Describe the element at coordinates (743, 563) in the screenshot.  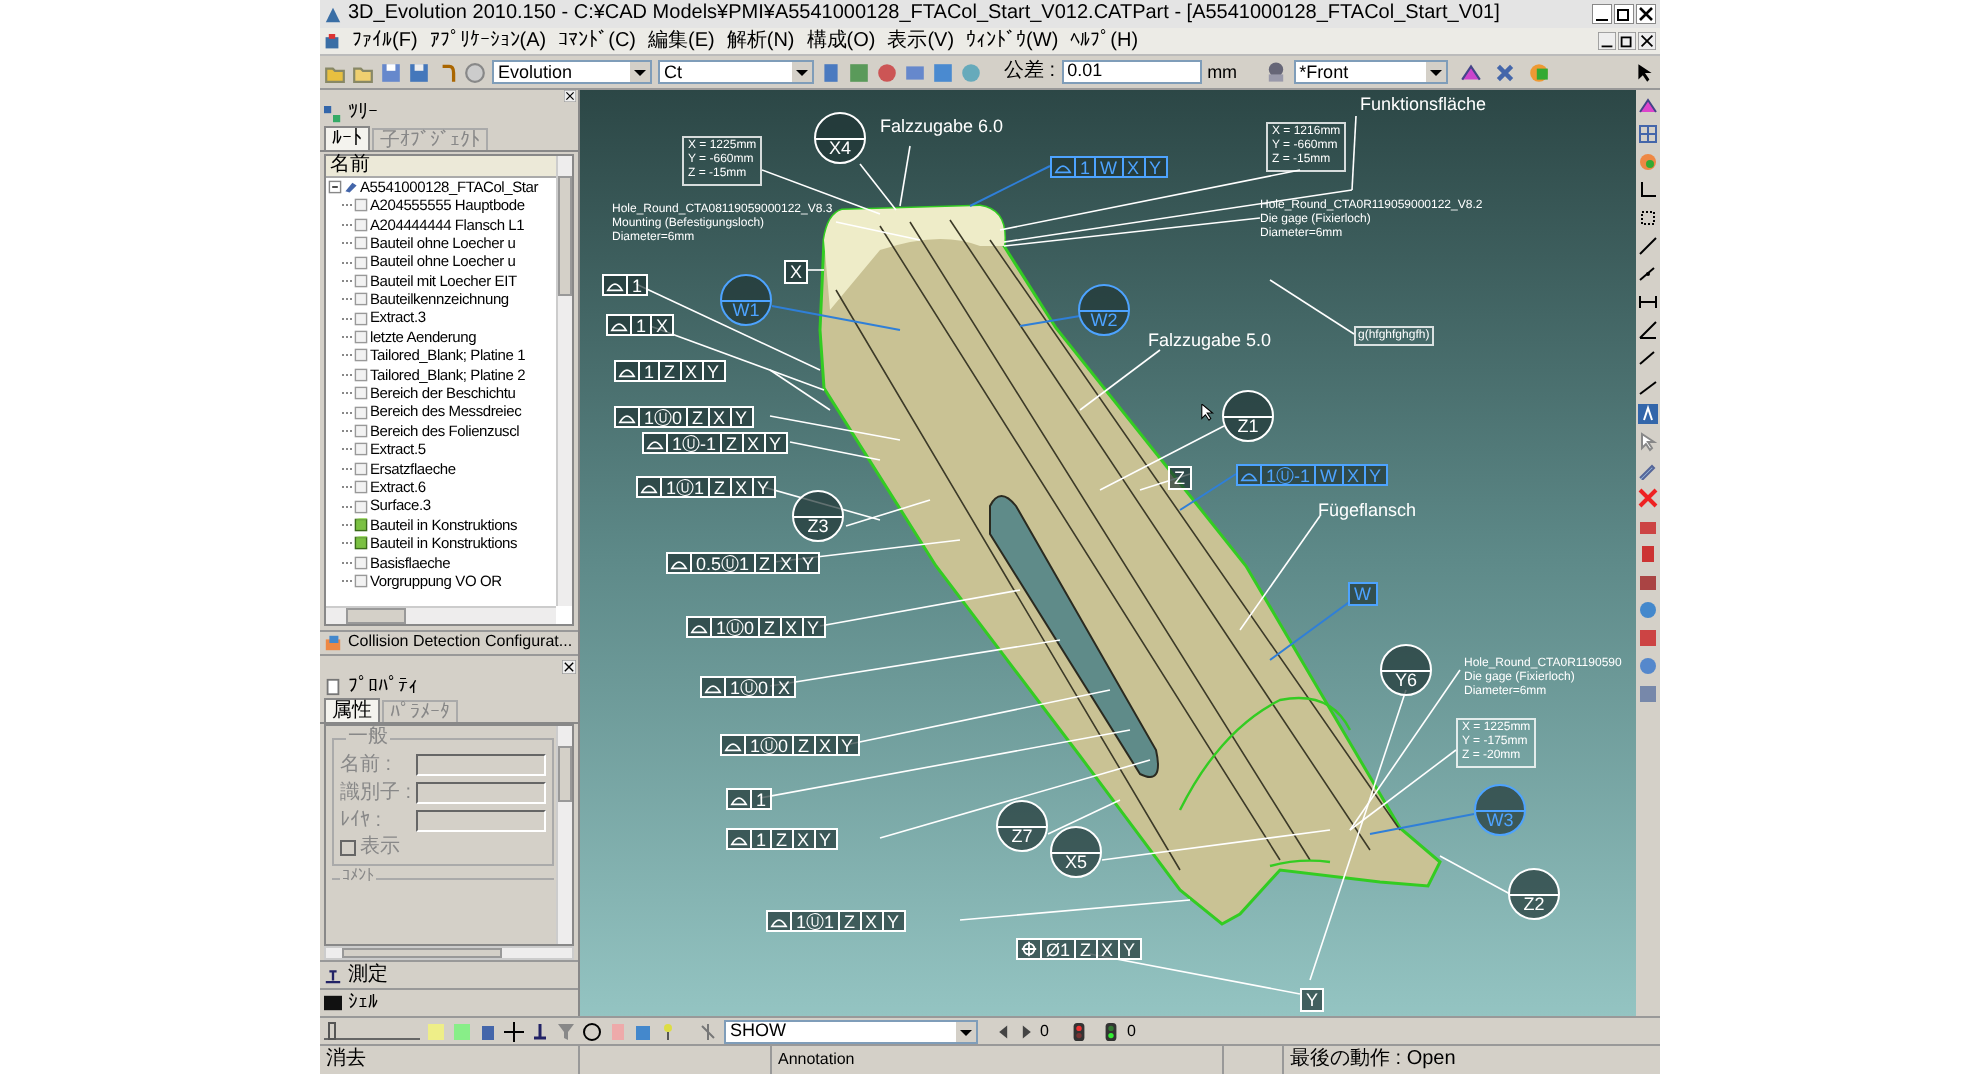
I see `tolerance-frame: 0.5Ⓤ1 Z X Y` at that location.